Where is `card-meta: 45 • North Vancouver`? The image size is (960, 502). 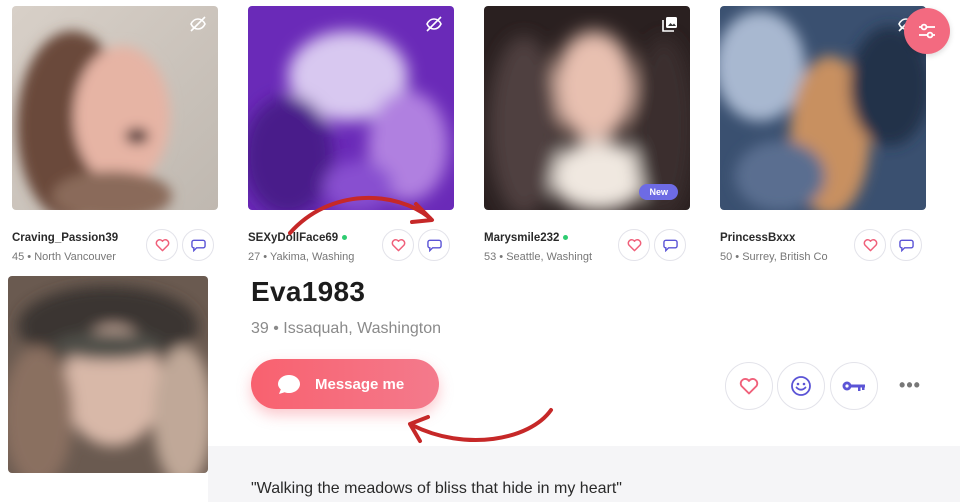
card-meta: 45 • North Vancouver is located at coordinates (64, 257).